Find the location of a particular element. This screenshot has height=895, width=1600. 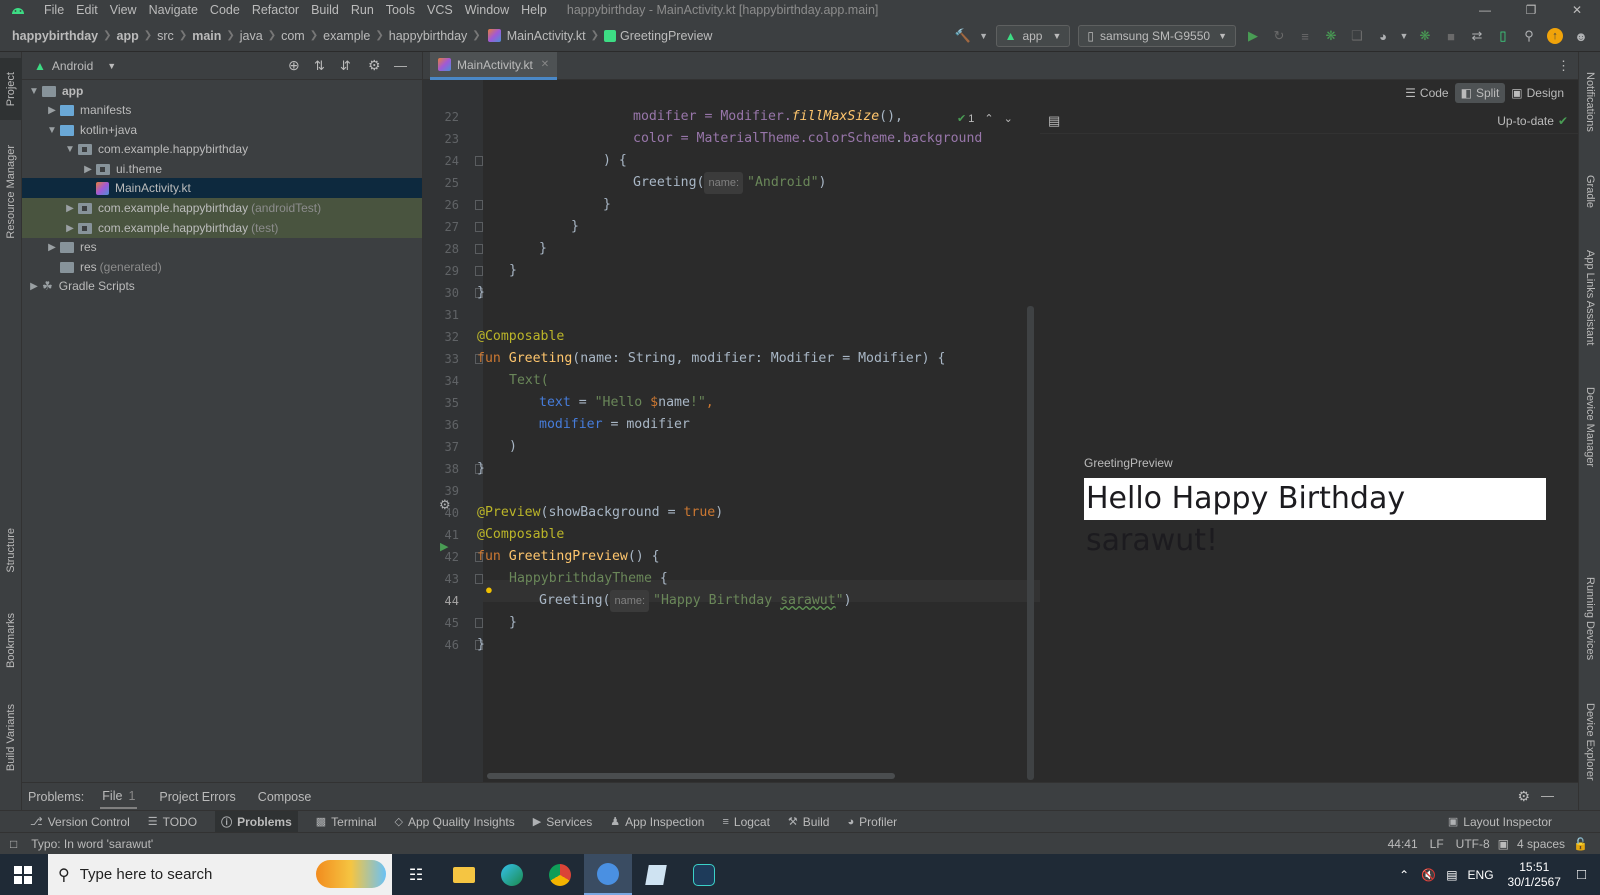

breadcrumb-java: java is located at coordinates (251, 36).